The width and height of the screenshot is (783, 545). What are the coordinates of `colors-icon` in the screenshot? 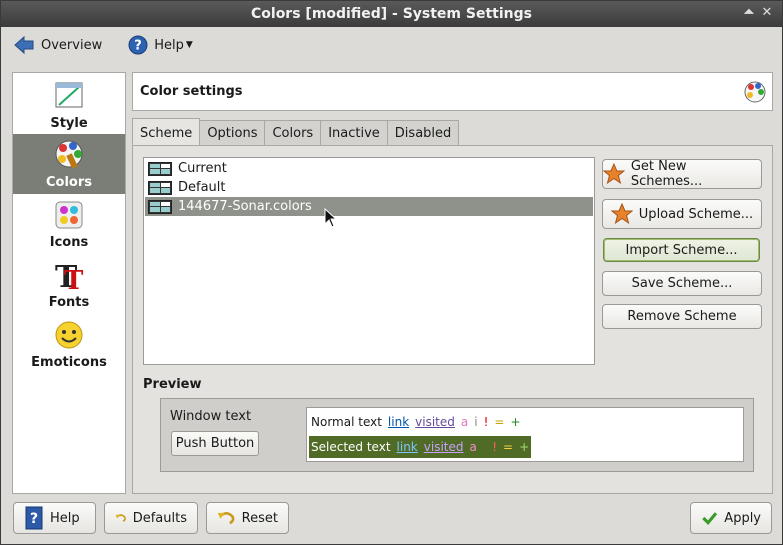 It's located at (69, 154).